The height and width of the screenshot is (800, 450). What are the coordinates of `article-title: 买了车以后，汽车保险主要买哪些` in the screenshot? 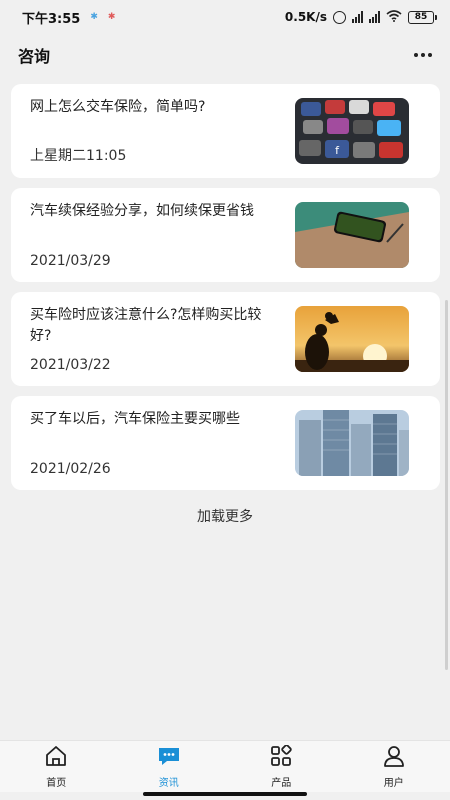 It's located at (135, 419).